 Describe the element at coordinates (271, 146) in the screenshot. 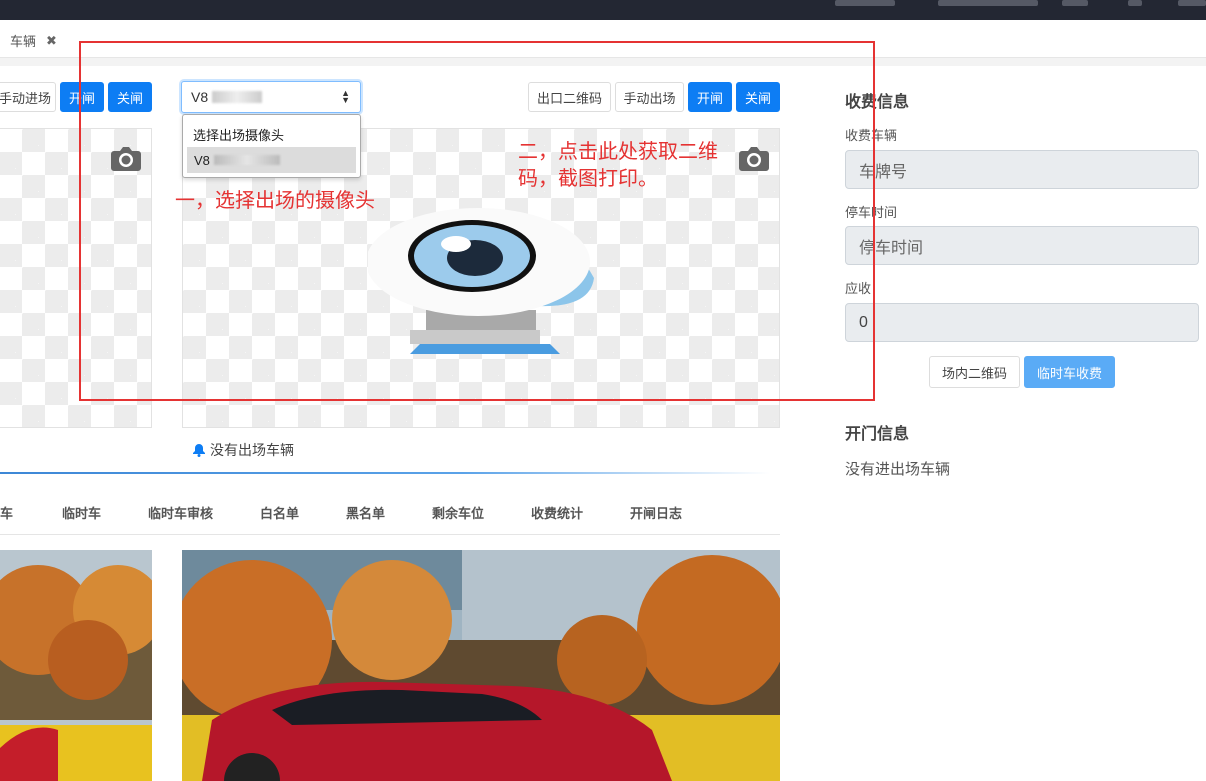

I see `exit-camera-dropdown: 选择出场摄像头 V8` at that location.